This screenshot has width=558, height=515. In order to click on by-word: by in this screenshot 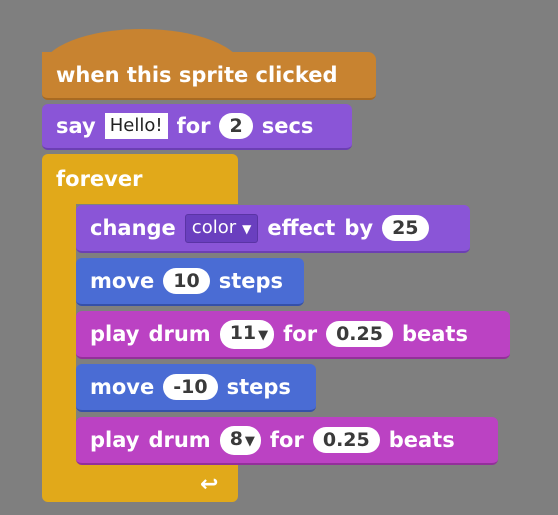, I will do `click(359, 228)`.